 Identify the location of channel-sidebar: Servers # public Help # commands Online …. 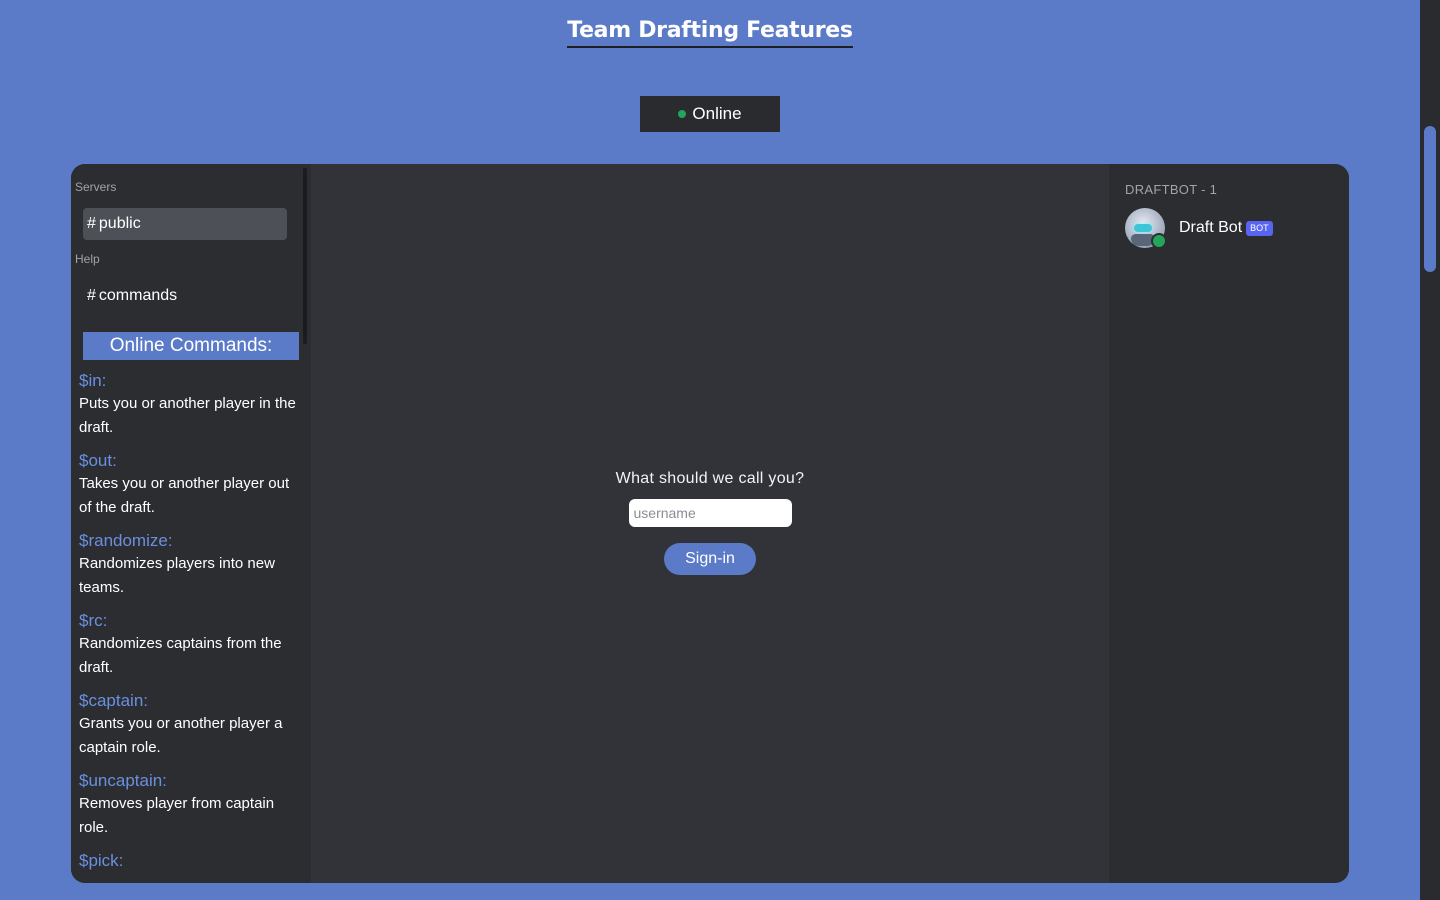
(191, 523).